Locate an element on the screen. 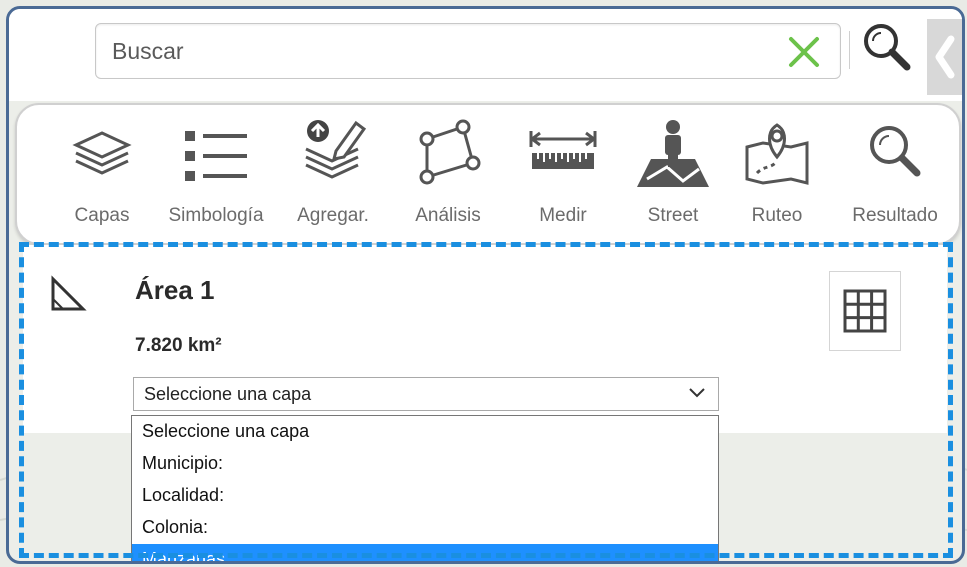 Image resolution: width=967 pixels, height=567 pixels. tool-simbologia: Simbología is located at coordinates (216, 173).